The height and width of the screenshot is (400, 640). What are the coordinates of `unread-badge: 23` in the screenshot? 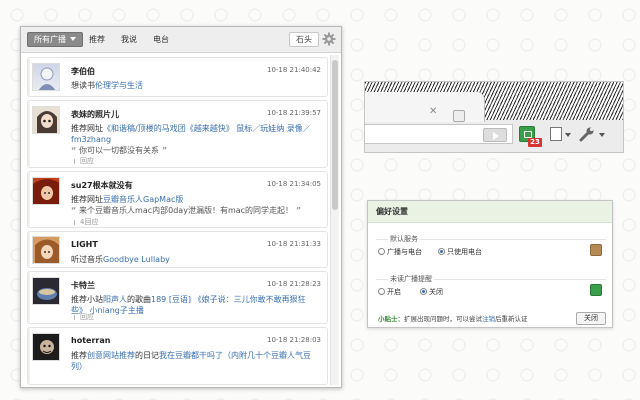 It's located at (535, 142).